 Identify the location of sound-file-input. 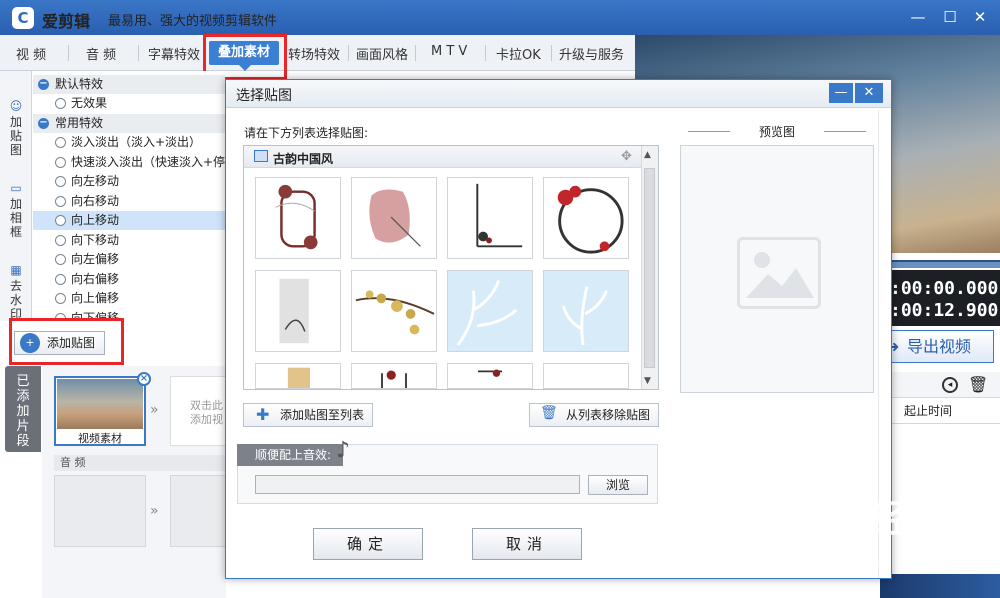
(417, 484).